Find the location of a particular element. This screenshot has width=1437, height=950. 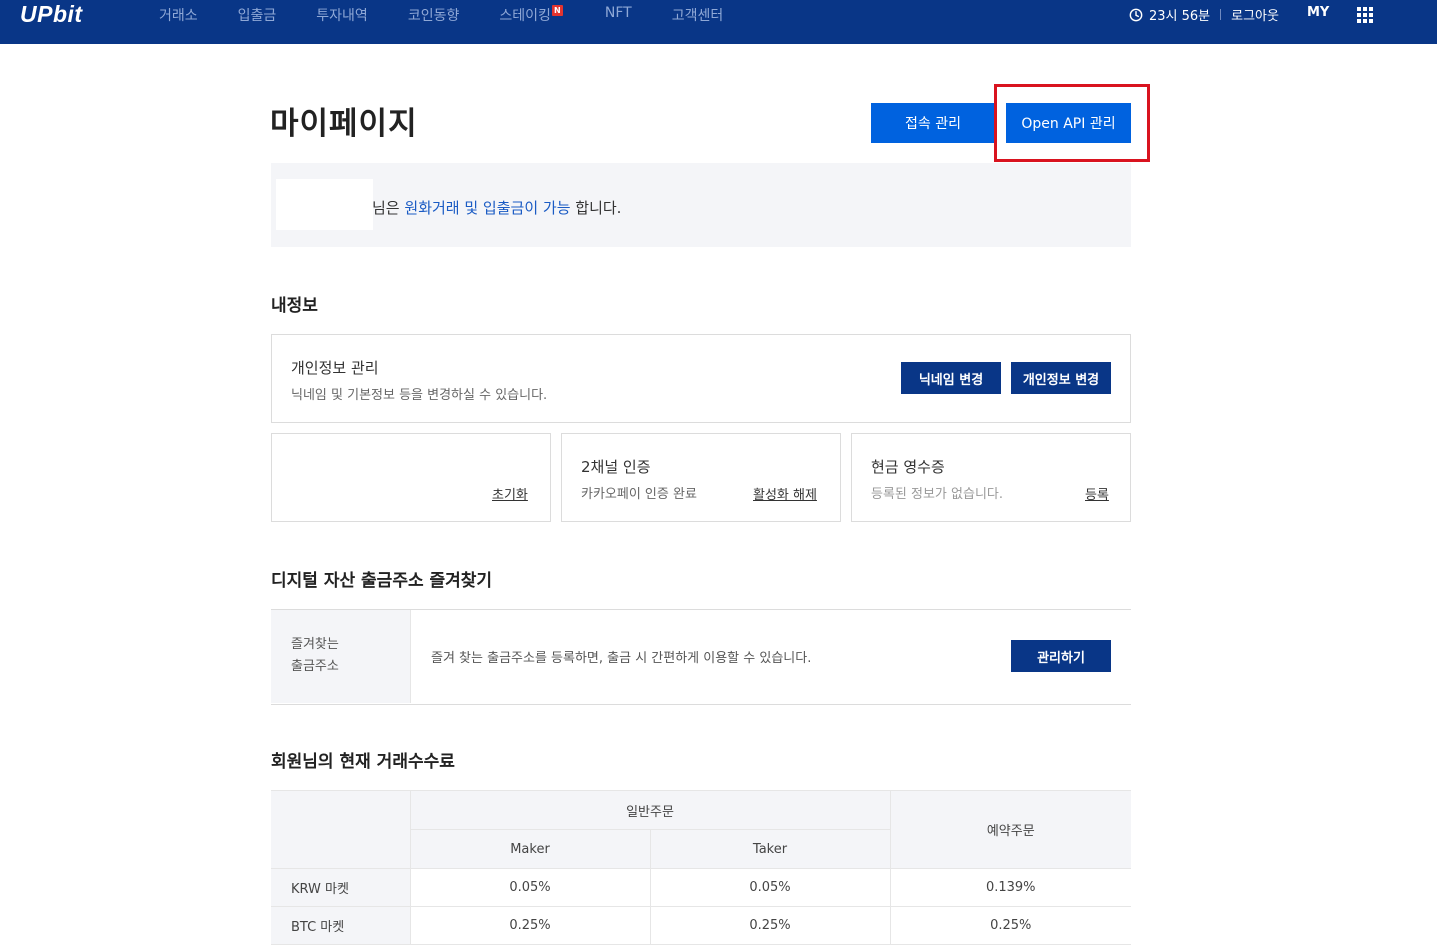

table-row: BTC 마켓 0.25% 0.25% 0.25% is located at coordinates (701, 925).